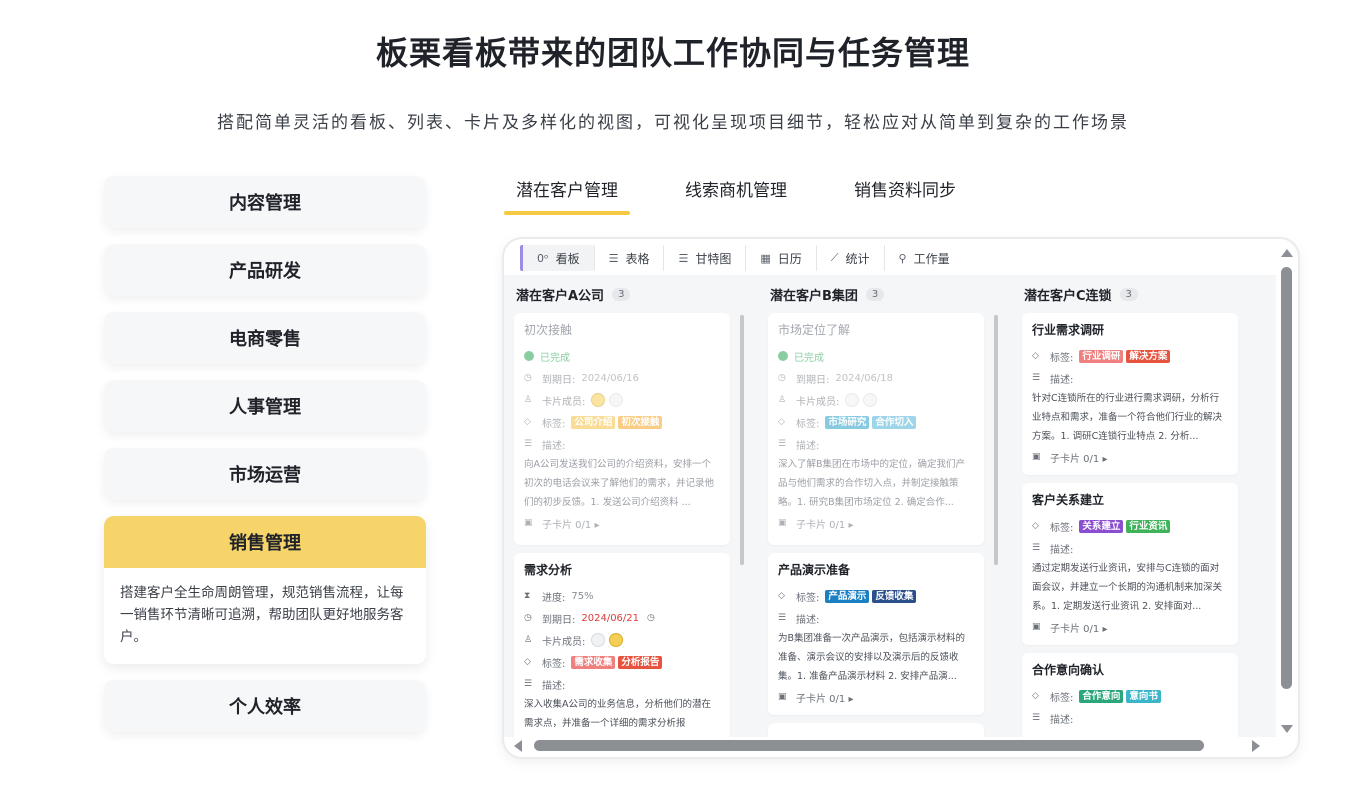 This screenshot has height=800, width=1346. Describe the element at coordinates (1101, 526) in the screenshot. I see `tag-badge: 关系建立` at that location.